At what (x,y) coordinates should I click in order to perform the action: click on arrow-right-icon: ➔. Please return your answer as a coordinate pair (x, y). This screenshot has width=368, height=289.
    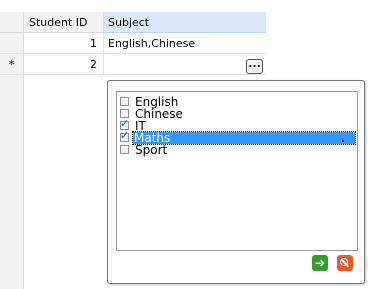
    Looking at the image, I should click on (320, 263).